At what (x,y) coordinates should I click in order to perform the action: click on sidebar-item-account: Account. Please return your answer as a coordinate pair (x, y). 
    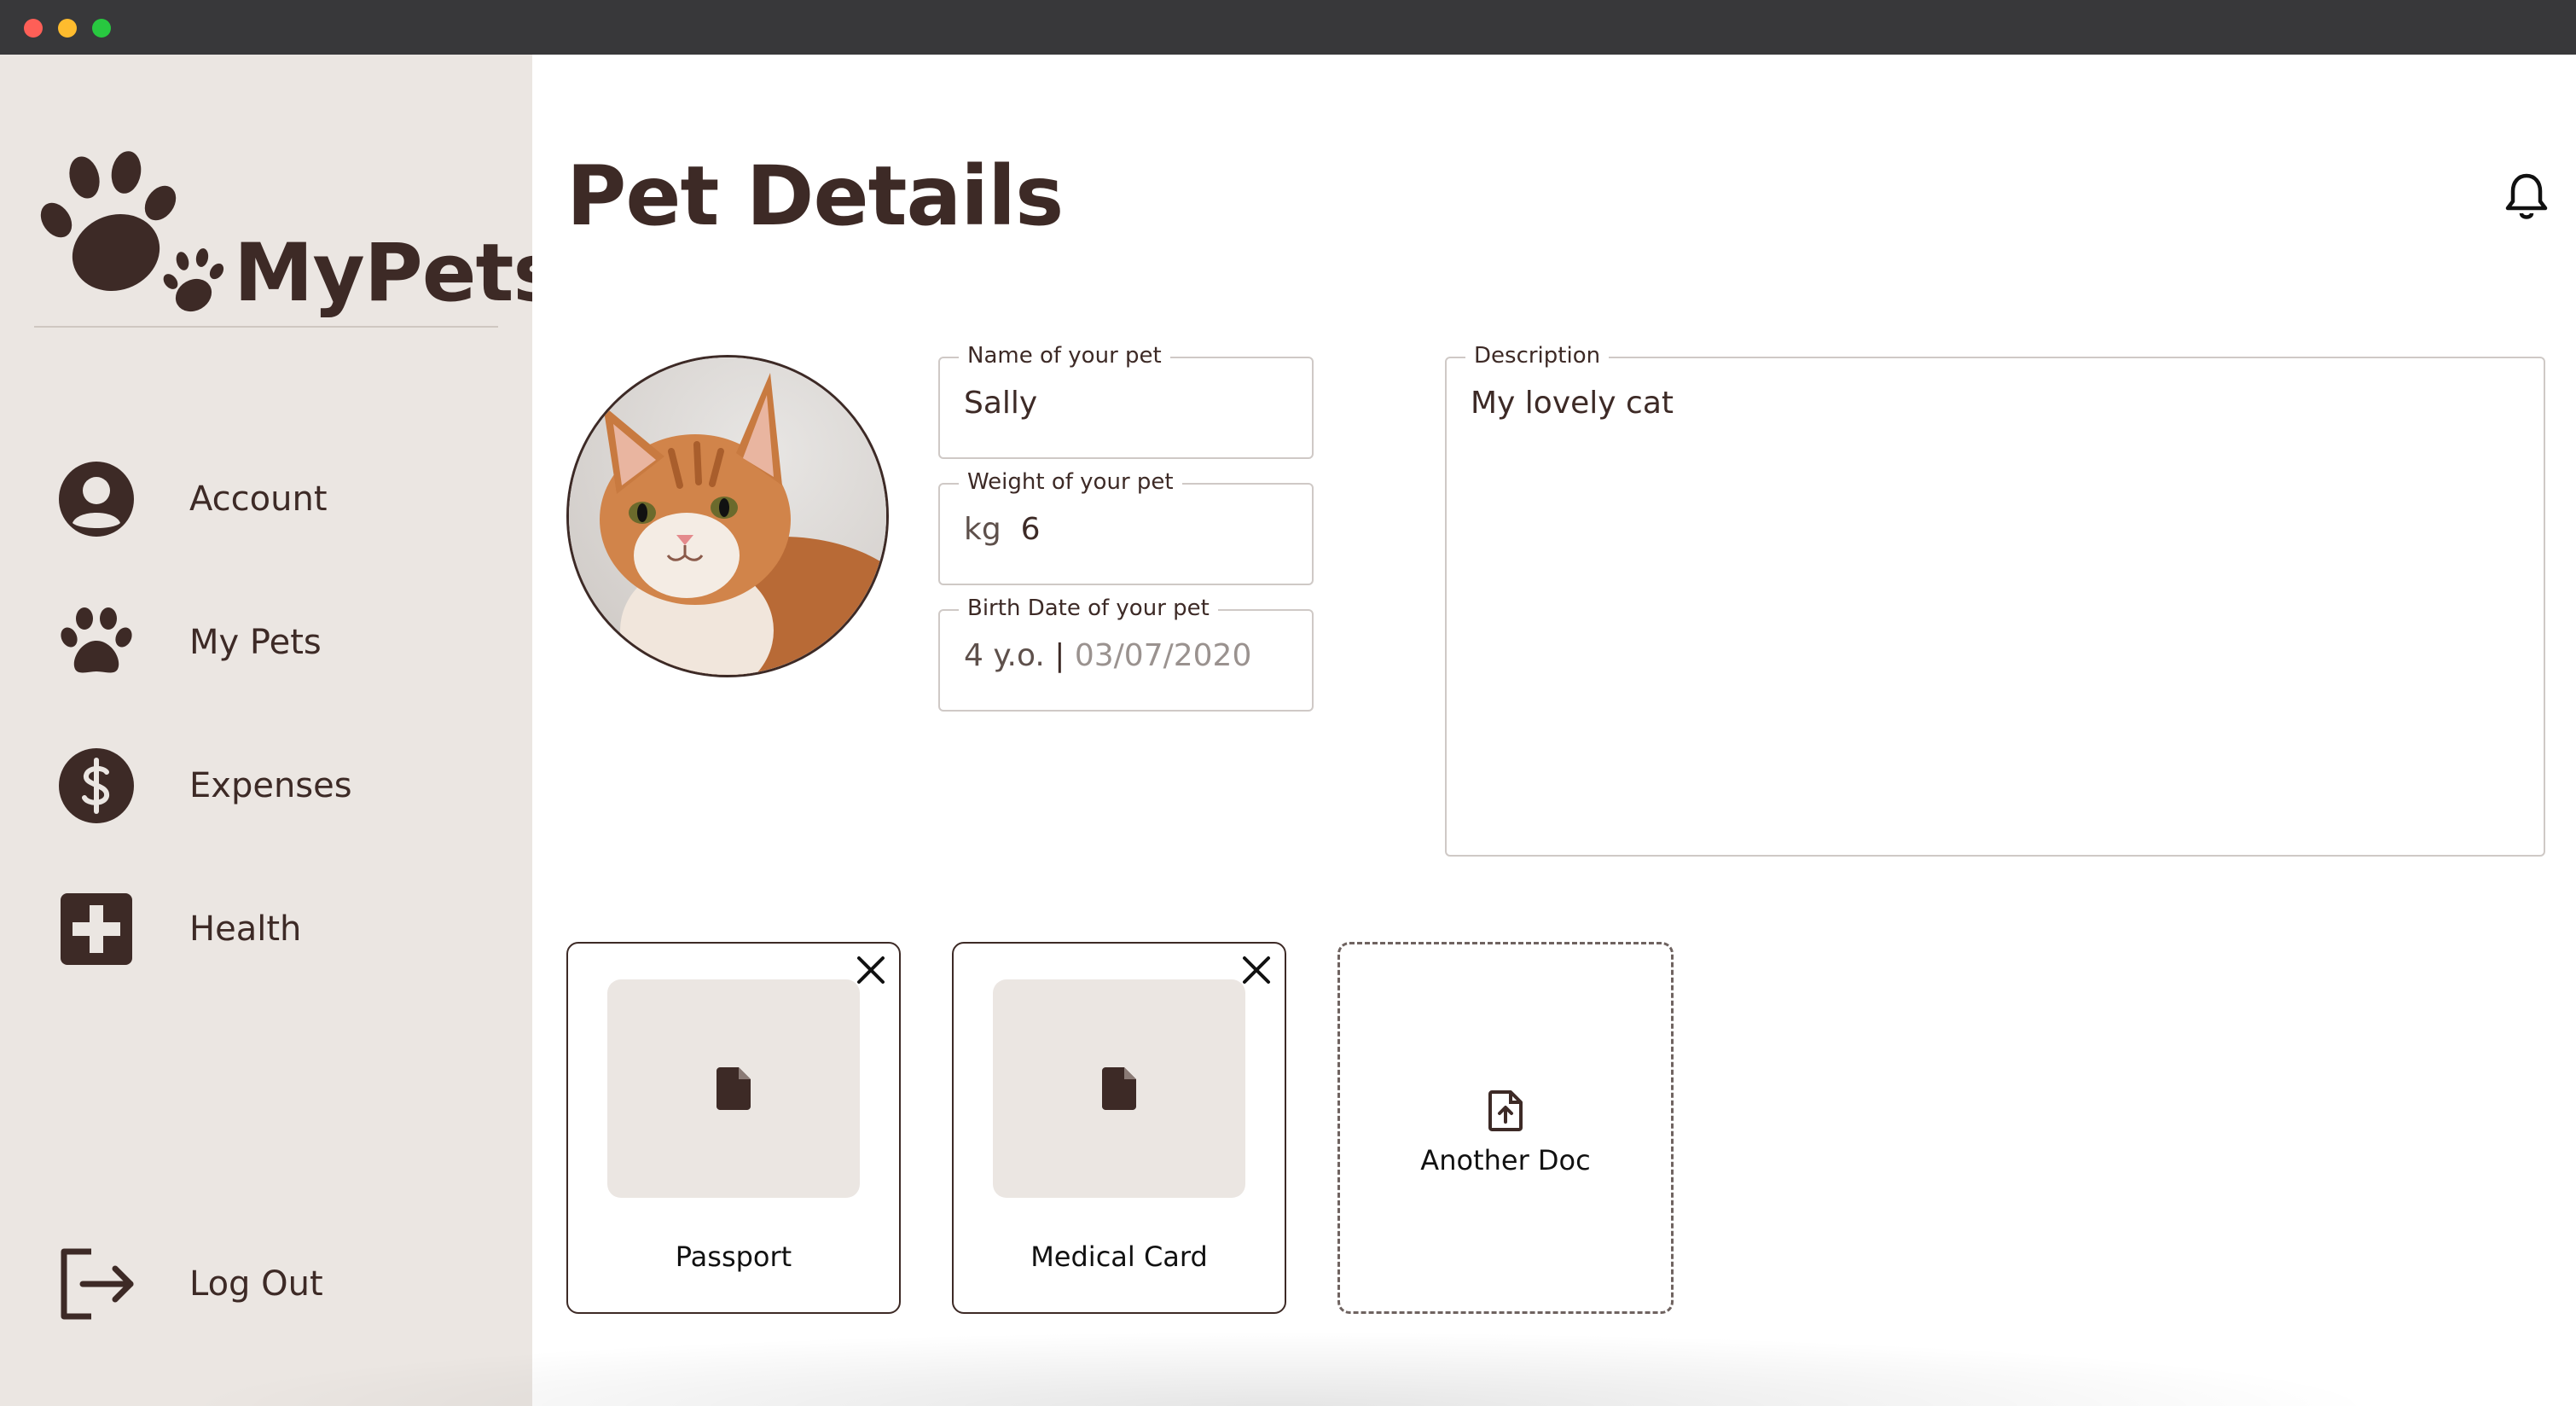
    Looking at the image, I should click on (276, 499).